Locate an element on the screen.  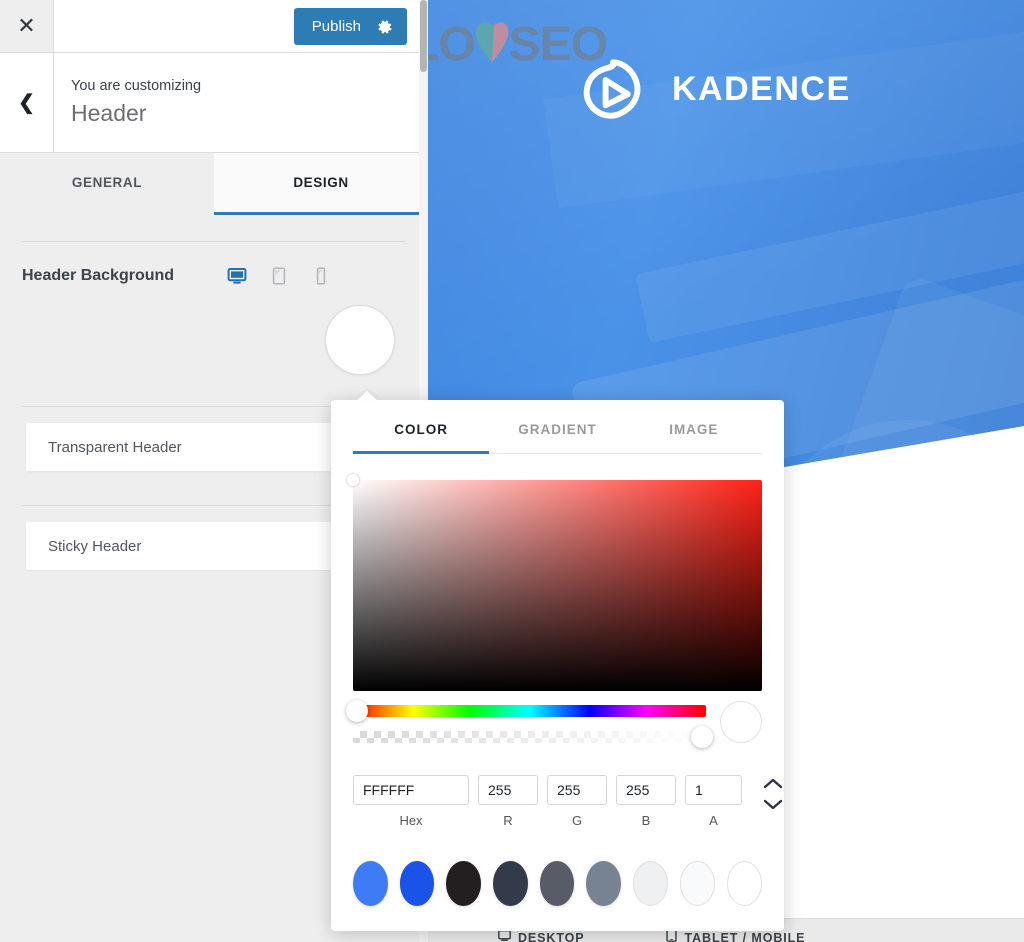
preview-device-desktop-label: DESKTOP is located at coordinates (551, 936).